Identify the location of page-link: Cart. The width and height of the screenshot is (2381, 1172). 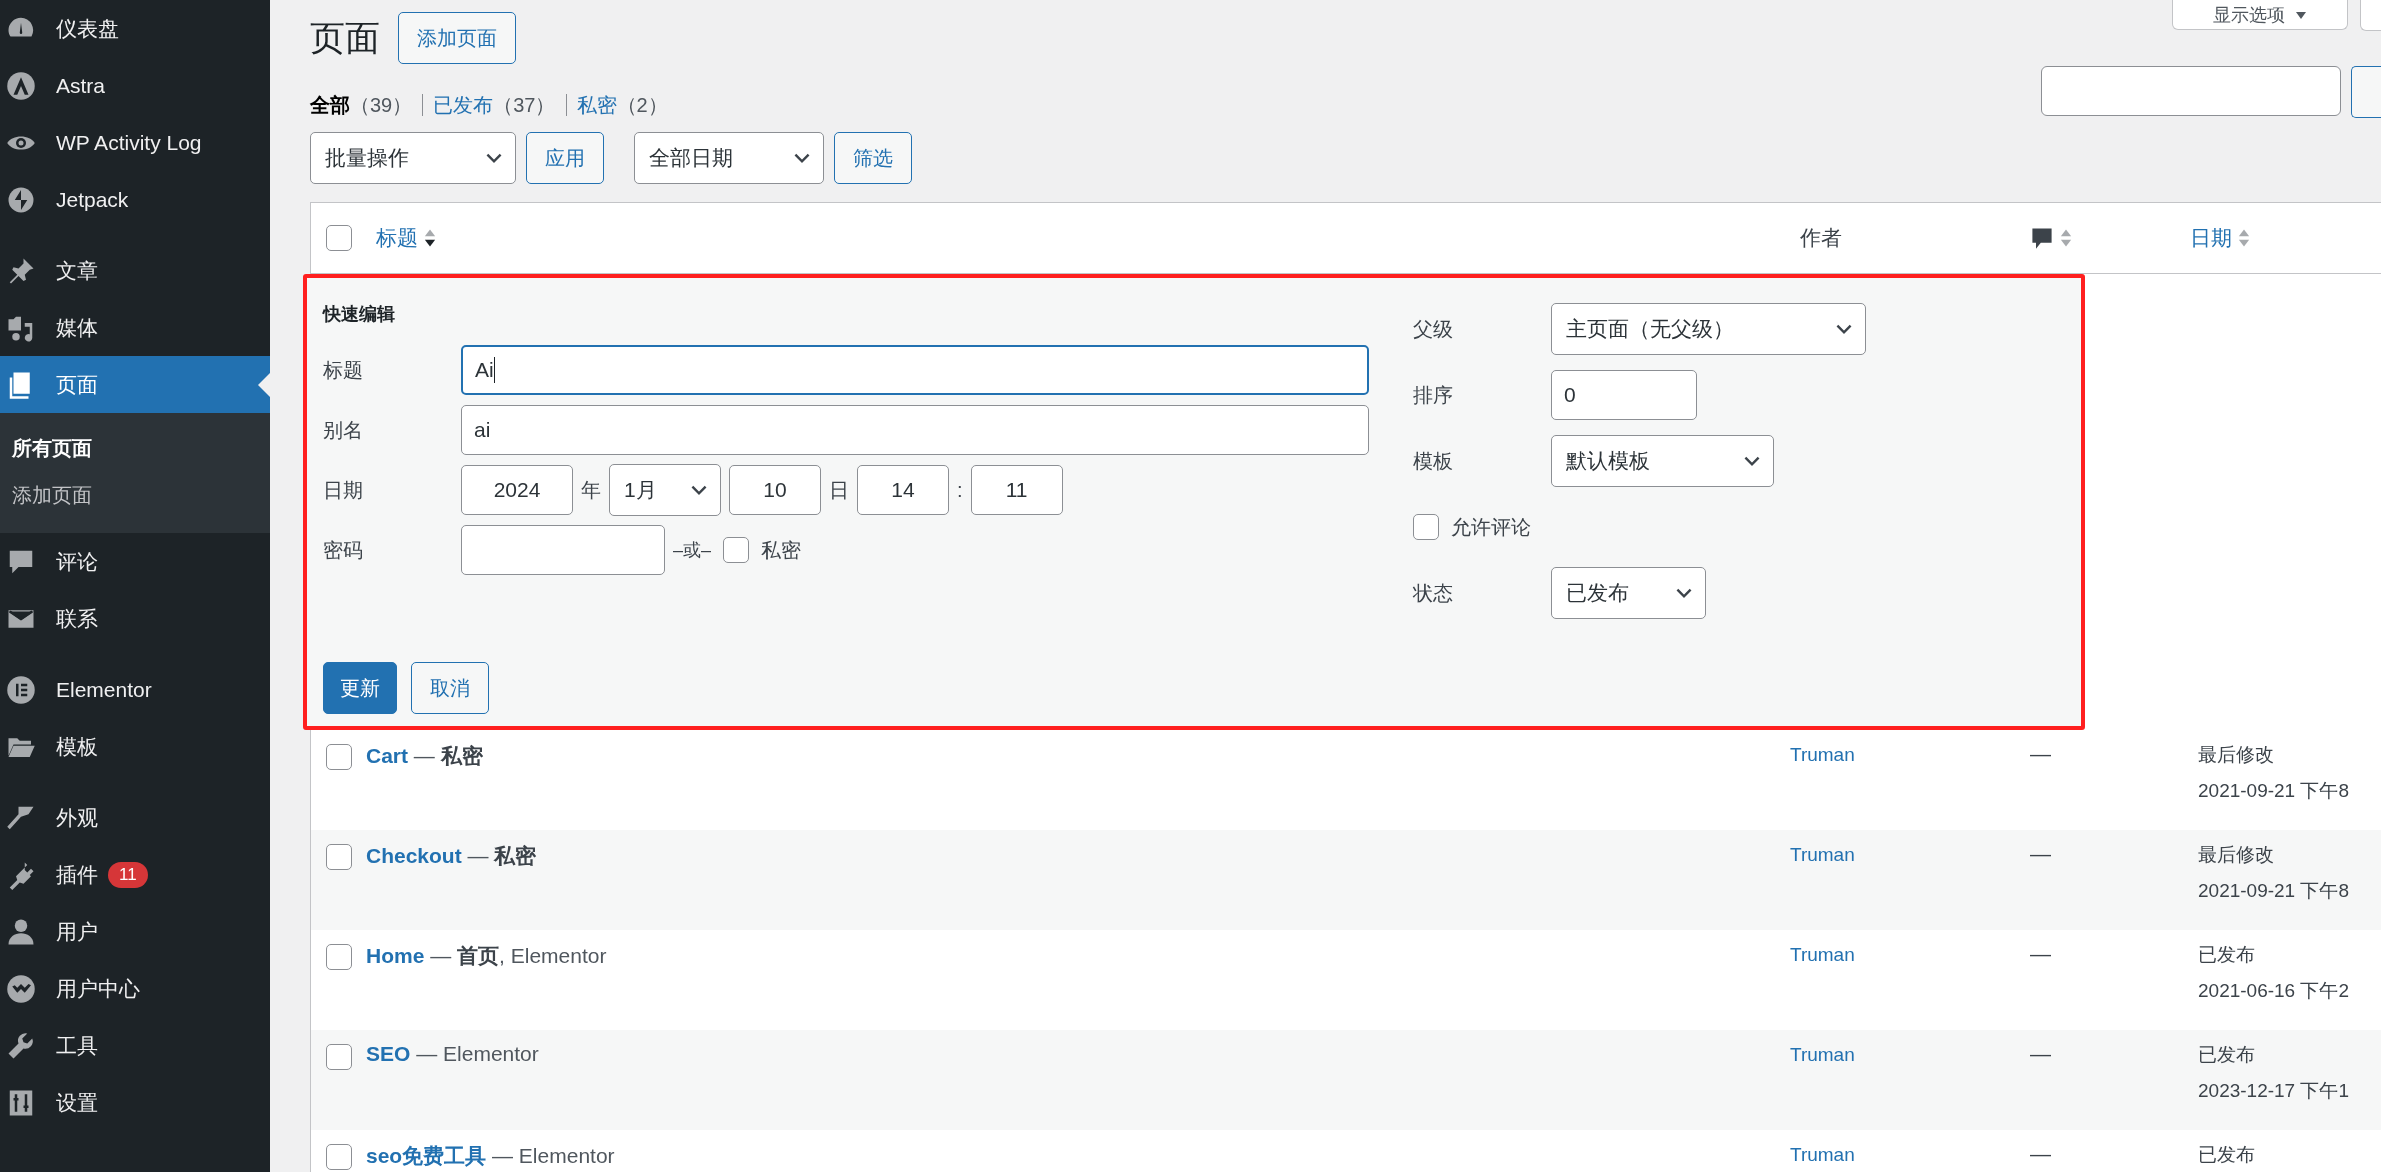
(387, 755).